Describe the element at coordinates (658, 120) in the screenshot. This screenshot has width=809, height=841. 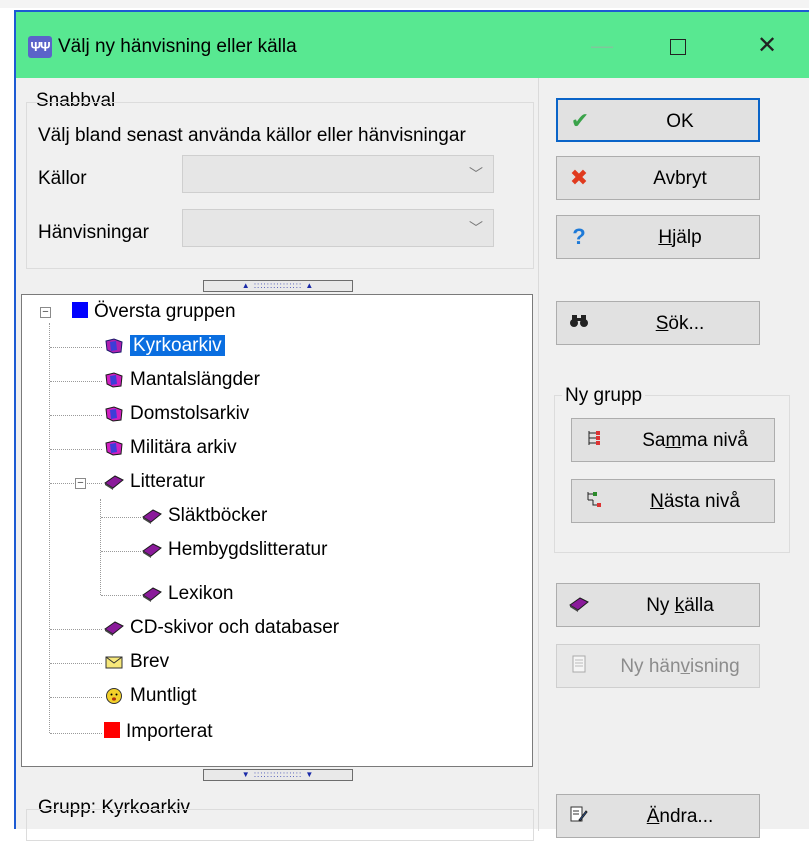
I see `ok-button: ✔ OK` at that location.